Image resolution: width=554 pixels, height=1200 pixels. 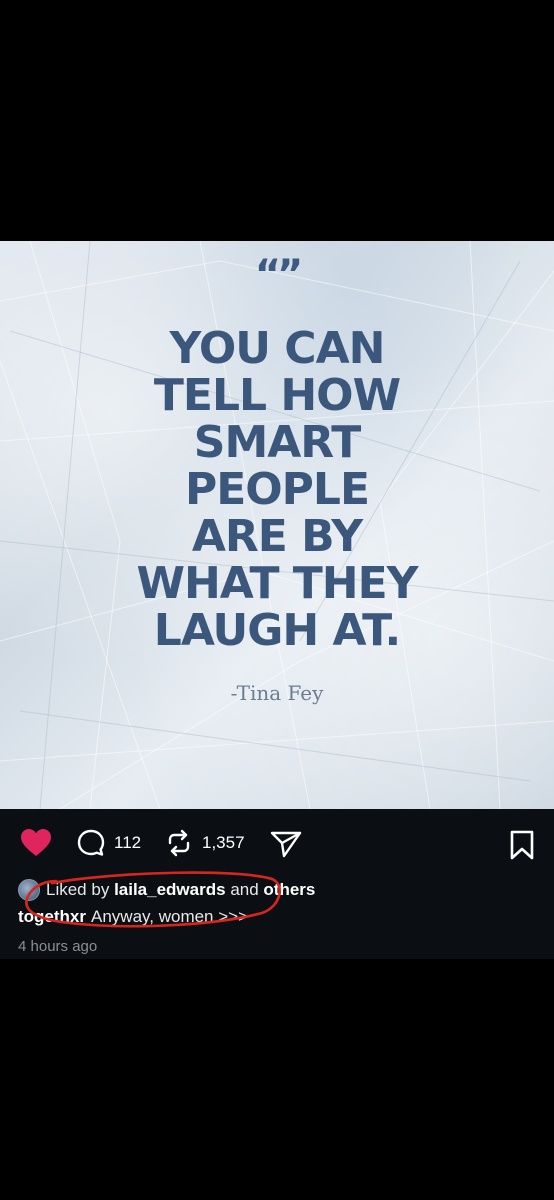 What do you see at coordinates (91, 842) in the screenshot?
I see `comment-bubble-icon` at bounding box center [91, 842].